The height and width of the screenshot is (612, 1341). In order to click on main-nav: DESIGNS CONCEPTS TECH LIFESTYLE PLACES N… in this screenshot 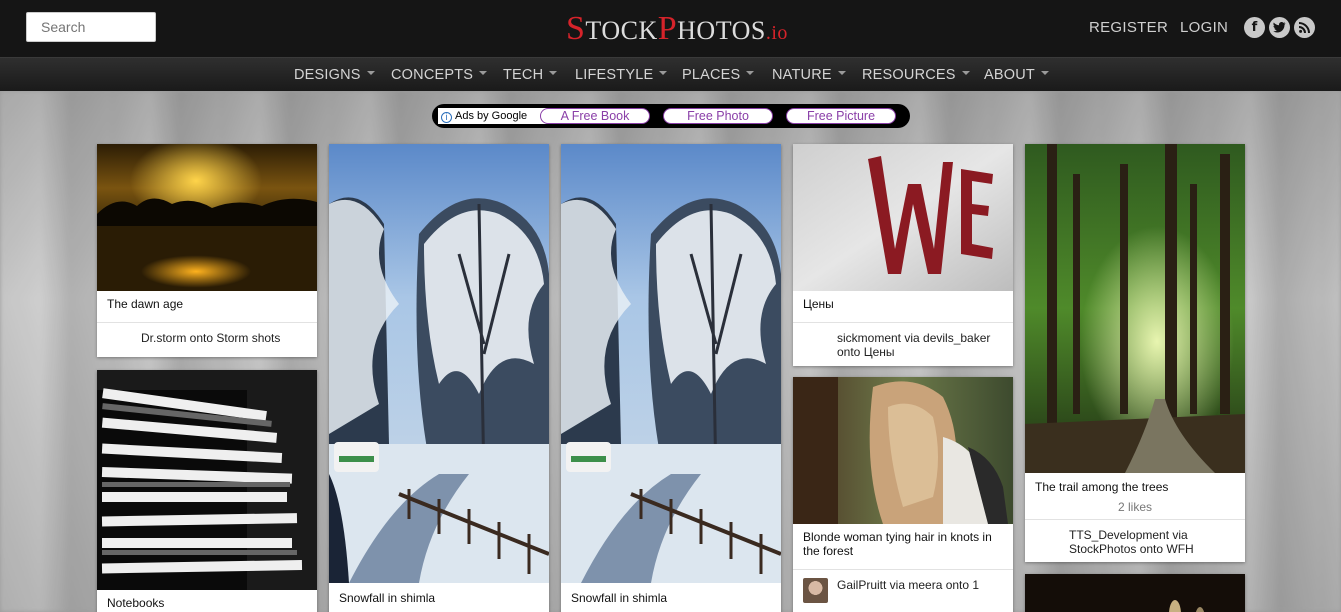, I will do `click(670, 74)`.